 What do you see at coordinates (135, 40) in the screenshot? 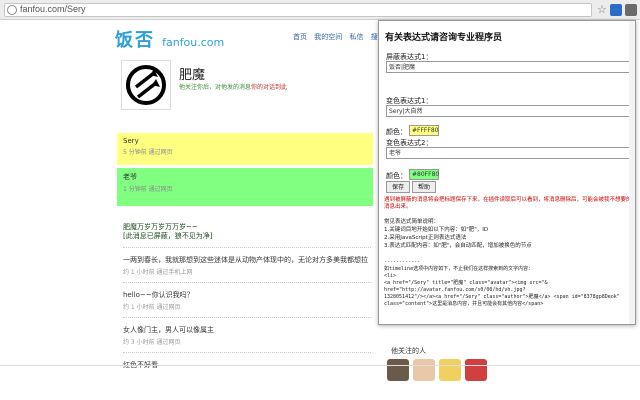
I see `logo-cn: 饭否` at bounding box center [135, 40].